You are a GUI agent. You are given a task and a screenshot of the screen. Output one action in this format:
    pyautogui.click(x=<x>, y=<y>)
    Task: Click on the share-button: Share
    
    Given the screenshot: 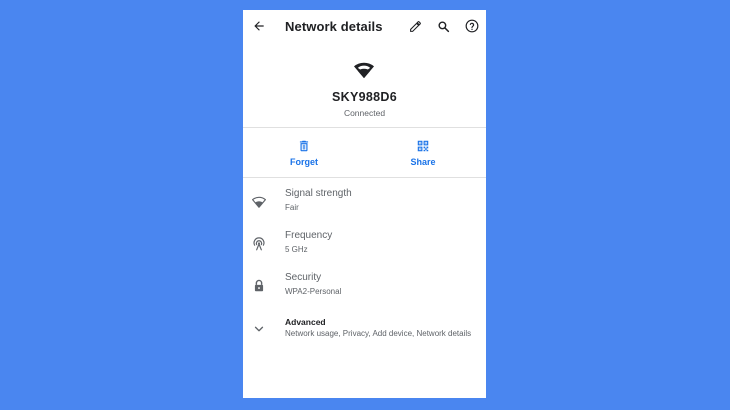 What is the action you would take?
    pyautogui.click(x=423, y=153)
    